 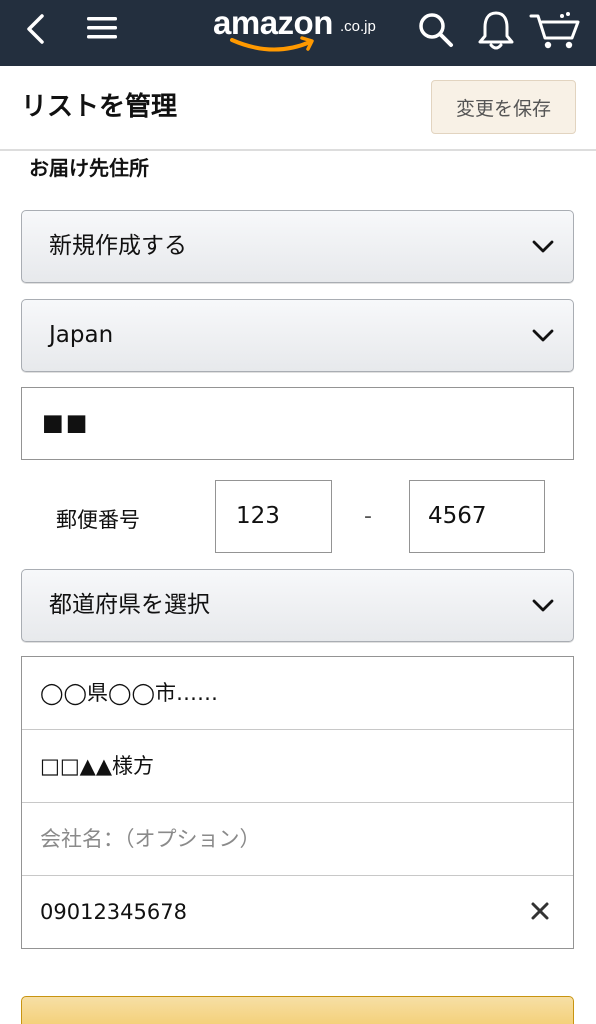 I want to click on address-select-value: 新規作成する, so click(x=118, y=246).